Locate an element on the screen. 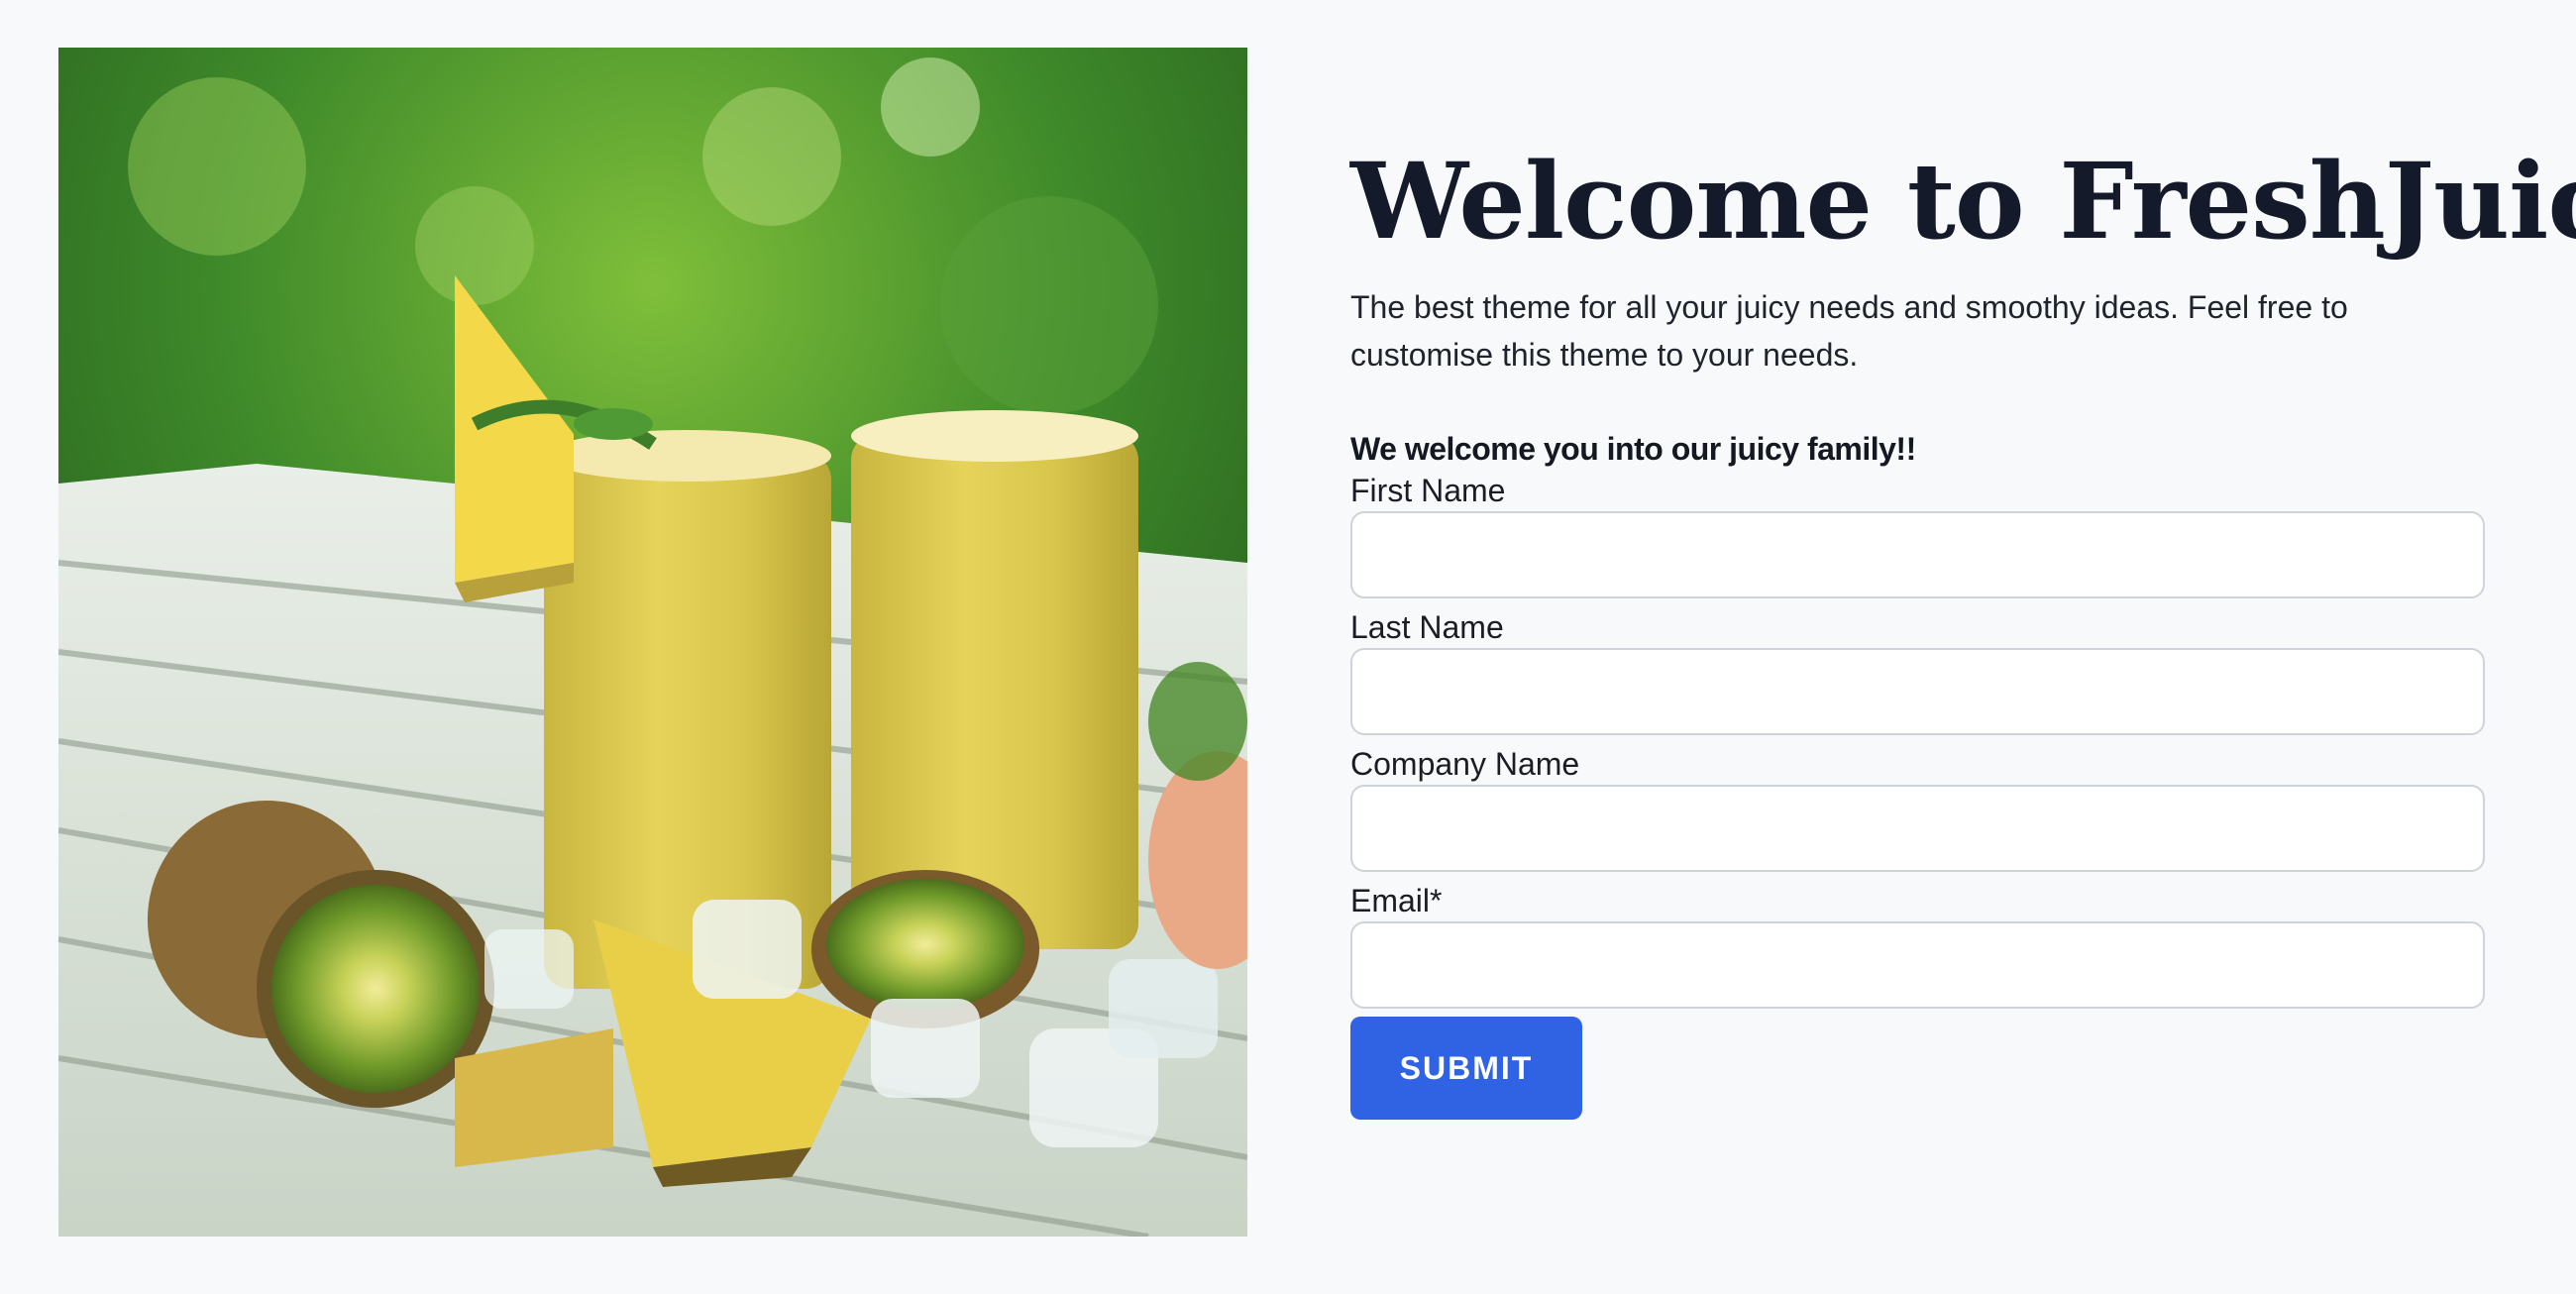 The width and height of the screenshot is (2576, 1294). company-name-label: Company Name is located at coordinates (1465, 764).